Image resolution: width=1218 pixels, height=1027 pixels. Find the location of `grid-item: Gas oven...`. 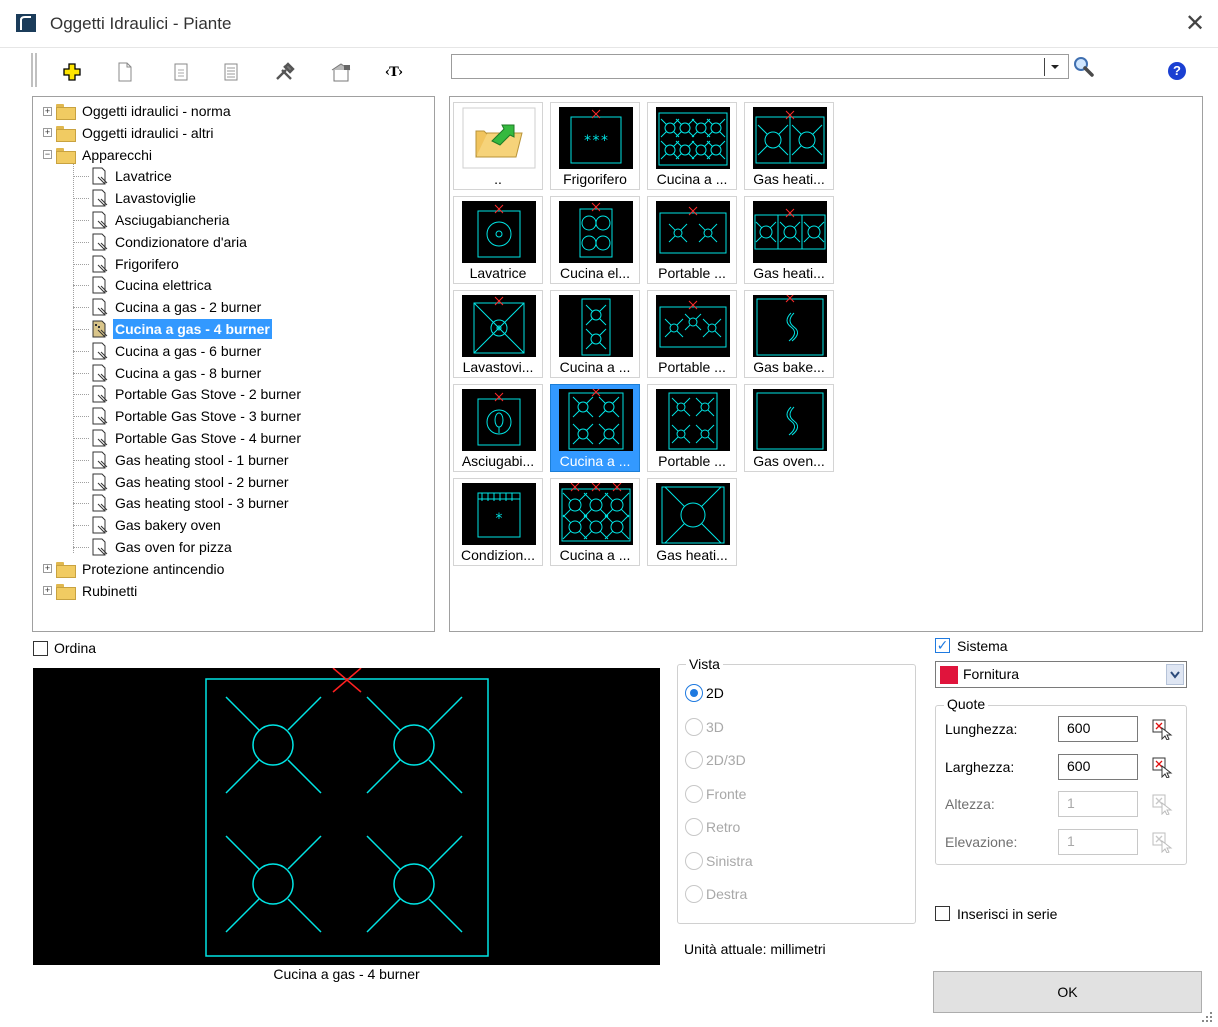

grid-item: Gas oven... is located at coordinates (789, 428).